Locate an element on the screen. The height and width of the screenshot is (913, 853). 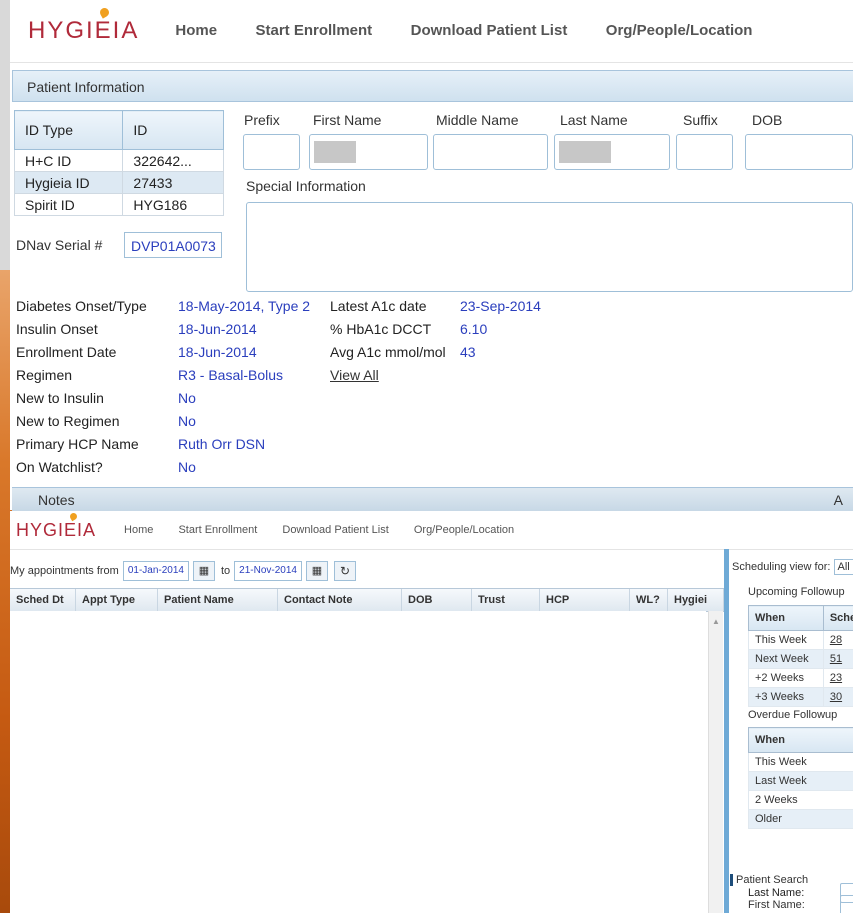
count-link: 23 is located at coordinates (836, 678).